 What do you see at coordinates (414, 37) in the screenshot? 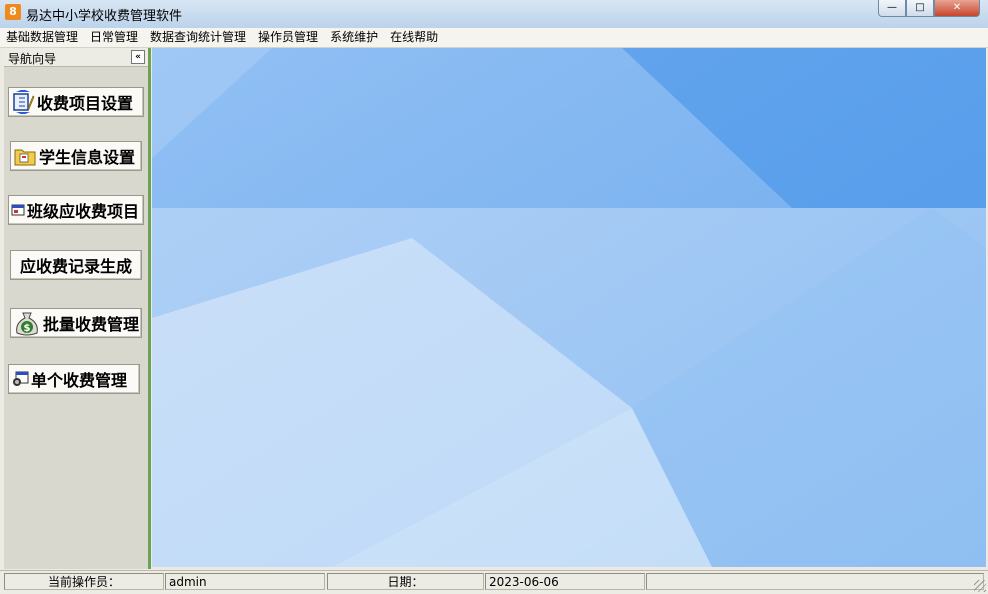
I see `menu-help: 在线帮助` at bounding box center [414, 37].